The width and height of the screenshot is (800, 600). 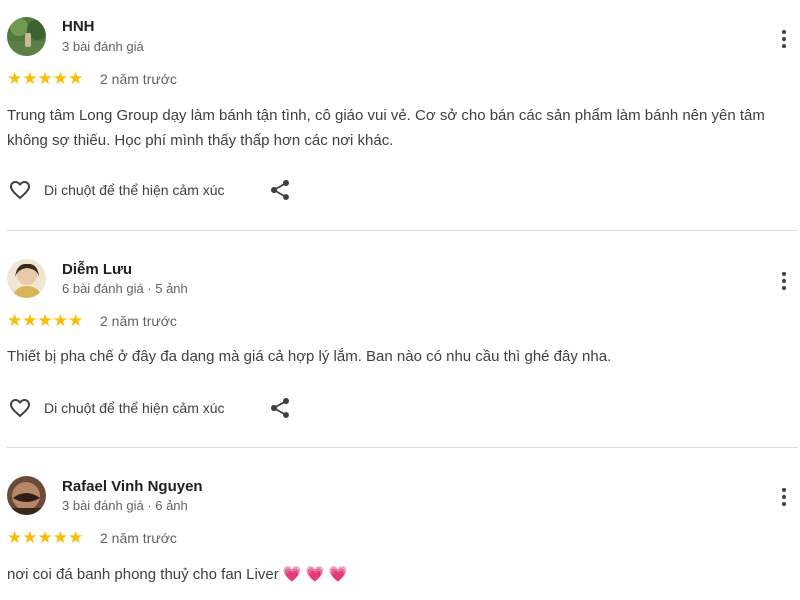 What do you see at coordinates (125, 288) in the screenshot?
I see `reviewer-meta: 6 bài đánh giá · 5 ảnh` at bounding box center [125, 288].